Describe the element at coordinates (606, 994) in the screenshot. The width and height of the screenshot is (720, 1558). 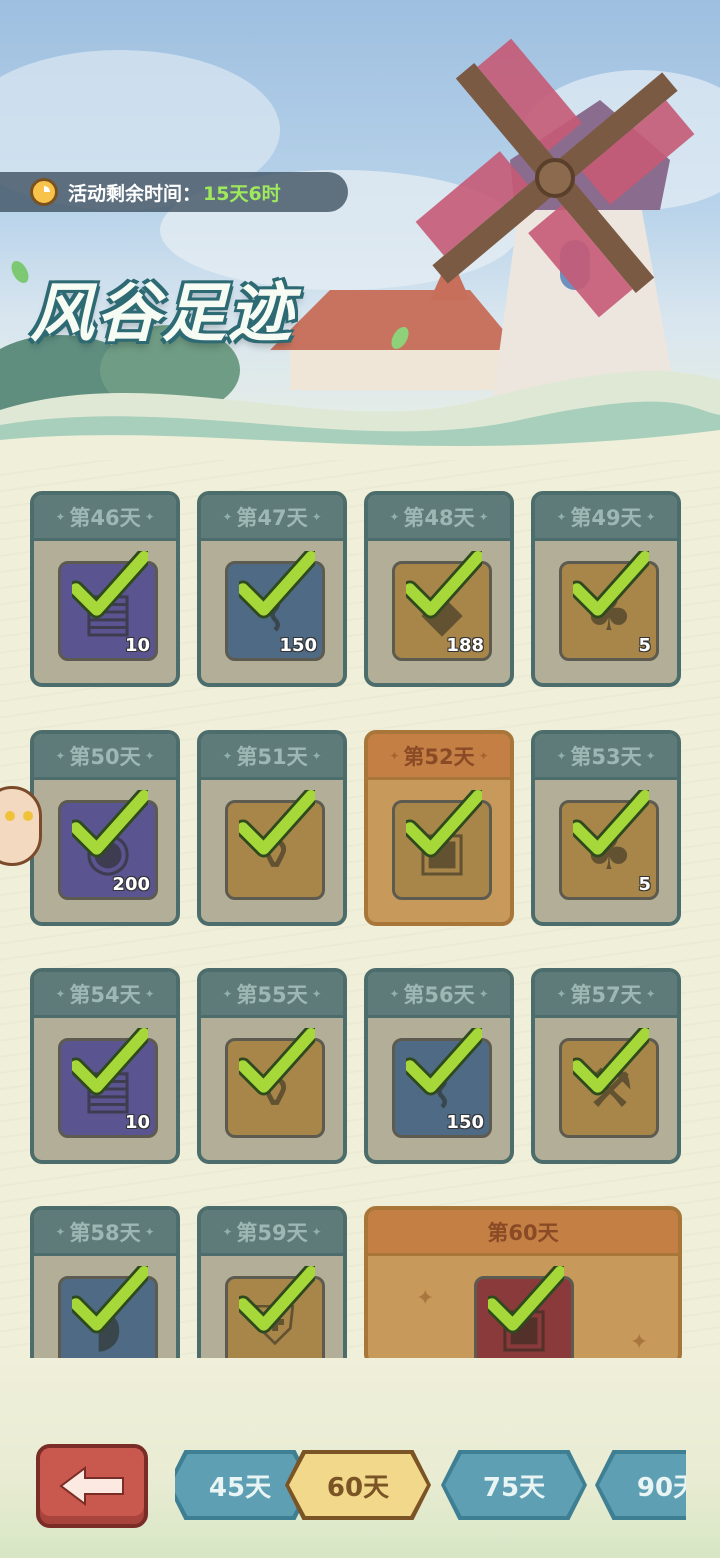
I see `day-label-text: 第57天` at that location.